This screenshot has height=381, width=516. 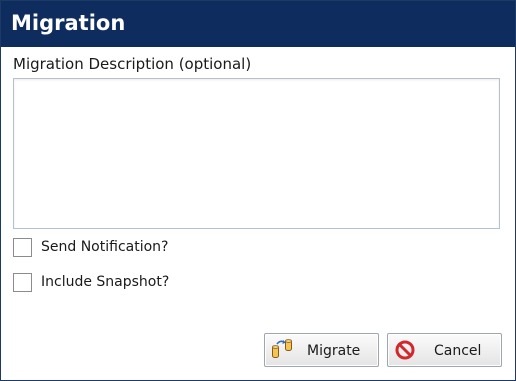 I want to click on cancel-icon, so click(x=405, y=352).